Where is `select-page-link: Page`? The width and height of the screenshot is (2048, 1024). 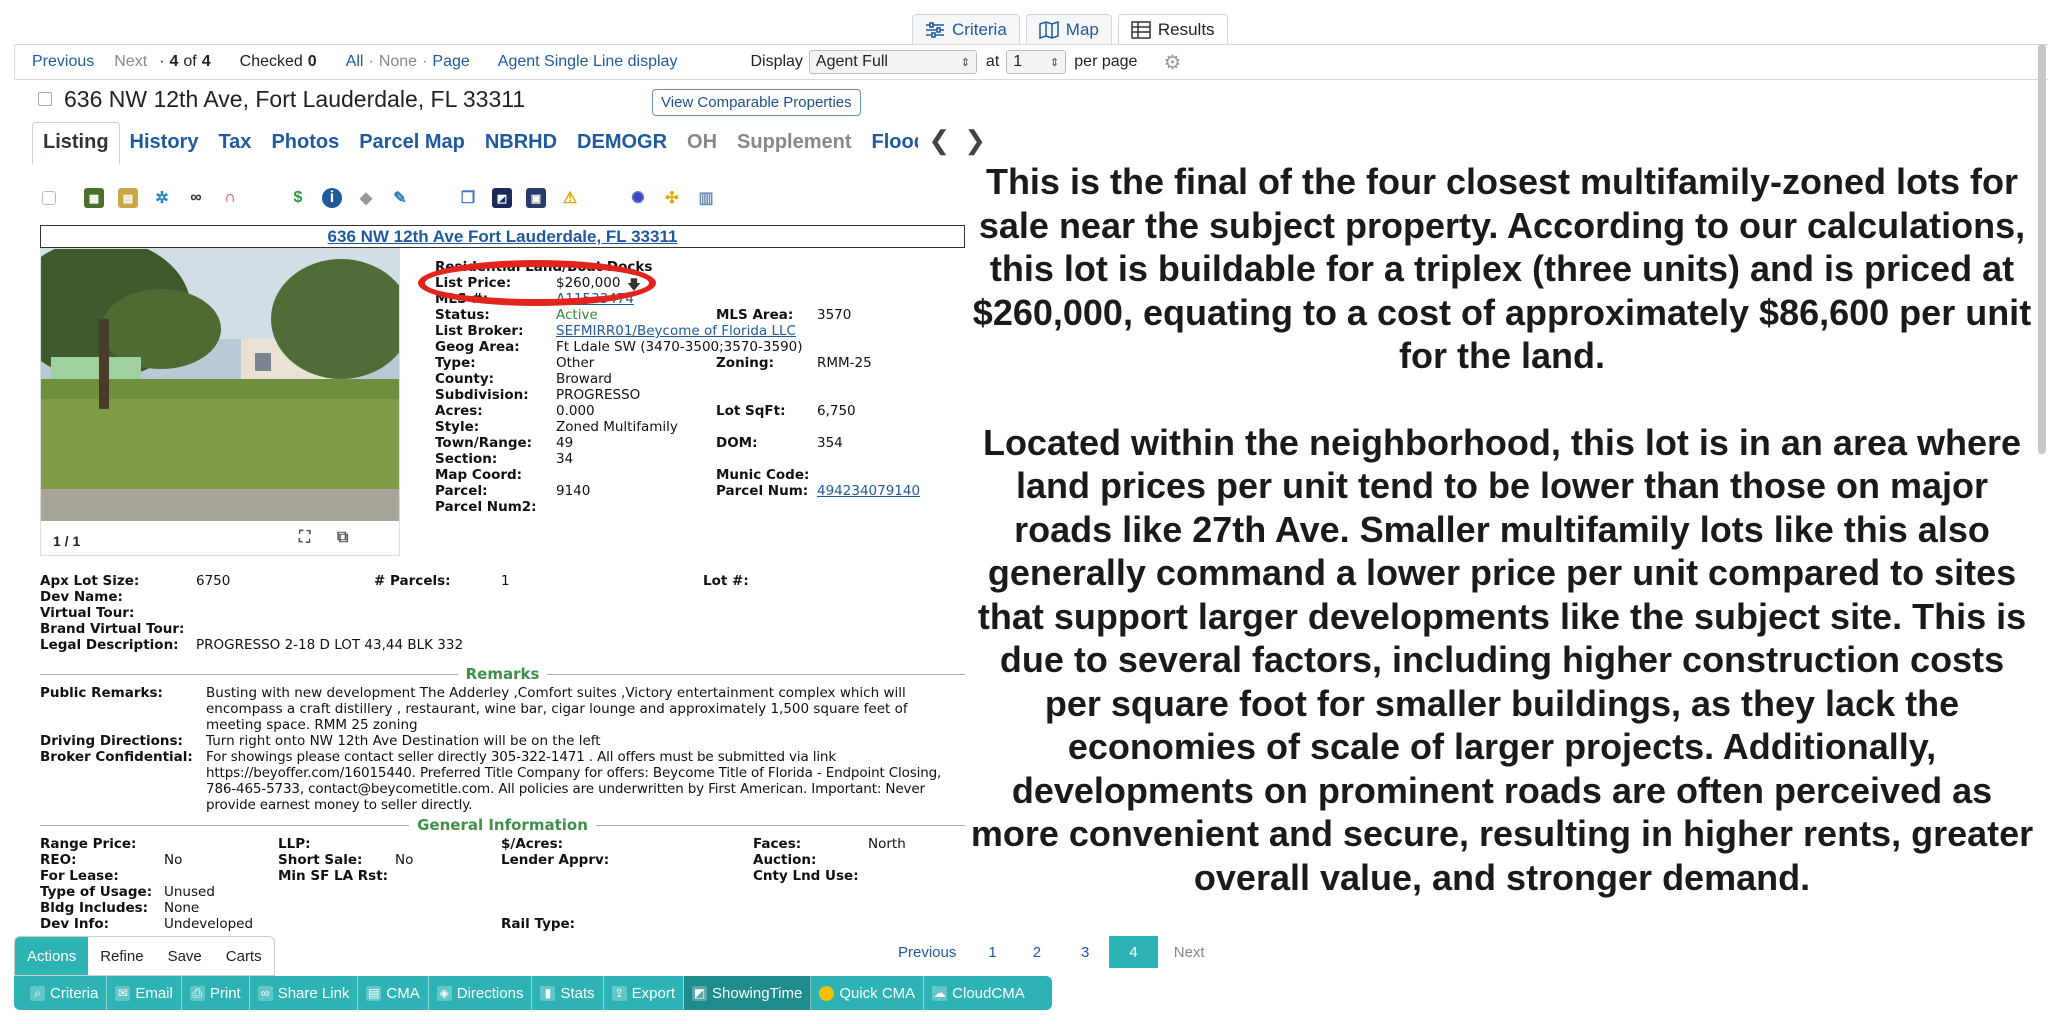
select-page-link: Page is located at coordinates (450, 62).